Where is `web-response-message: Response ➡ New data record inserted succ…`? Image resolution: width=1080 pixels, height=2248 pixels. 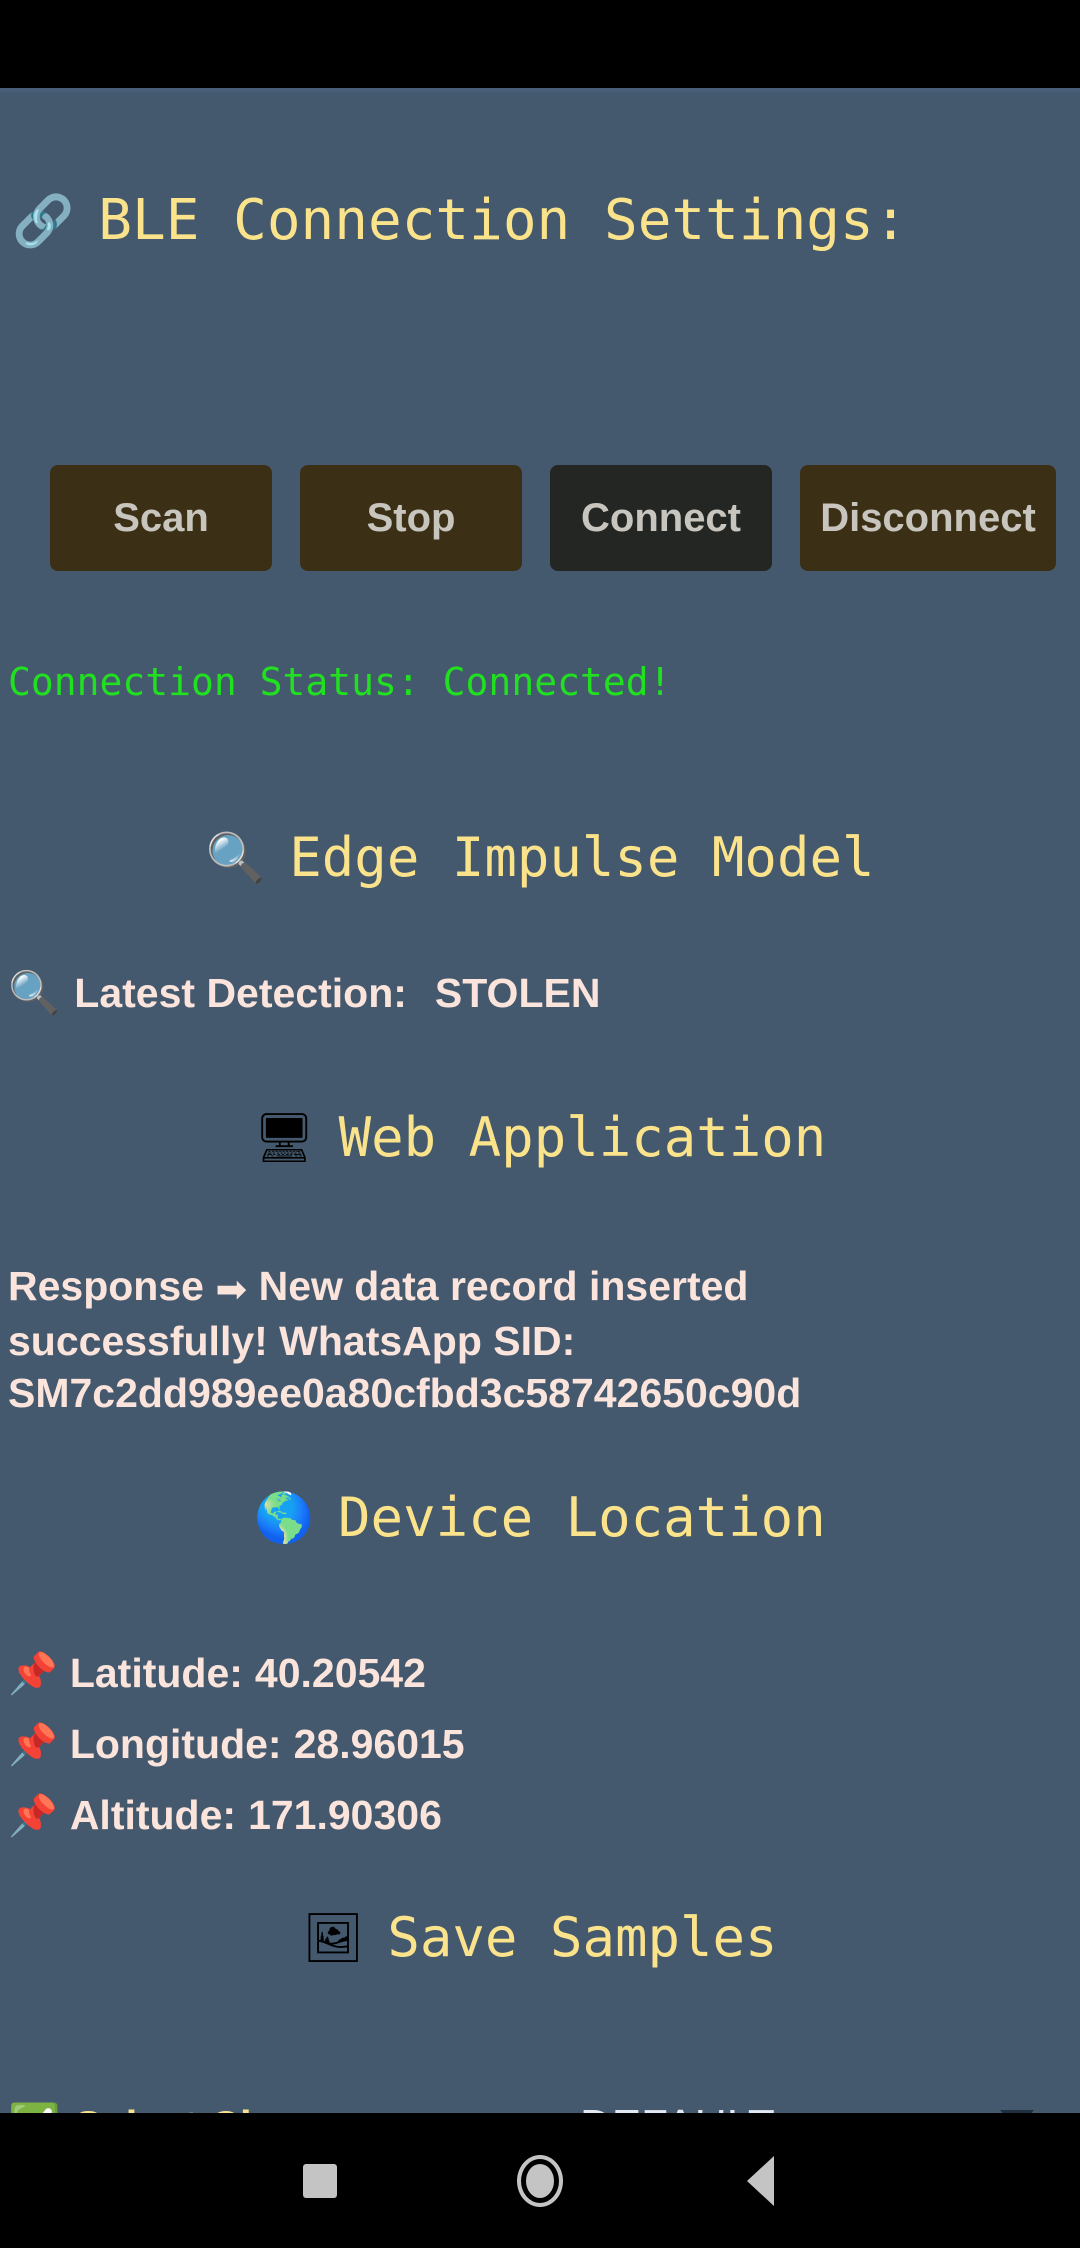
web-response-message: Response ➡ New data record inserted succ… is located at coordinates (458, 1339).